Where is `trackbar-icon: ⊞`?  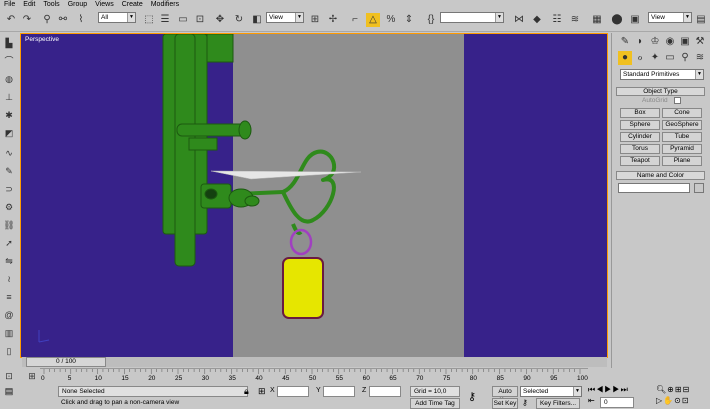
trackbar-icon: ⊞ is located at coordinates (32, 376).